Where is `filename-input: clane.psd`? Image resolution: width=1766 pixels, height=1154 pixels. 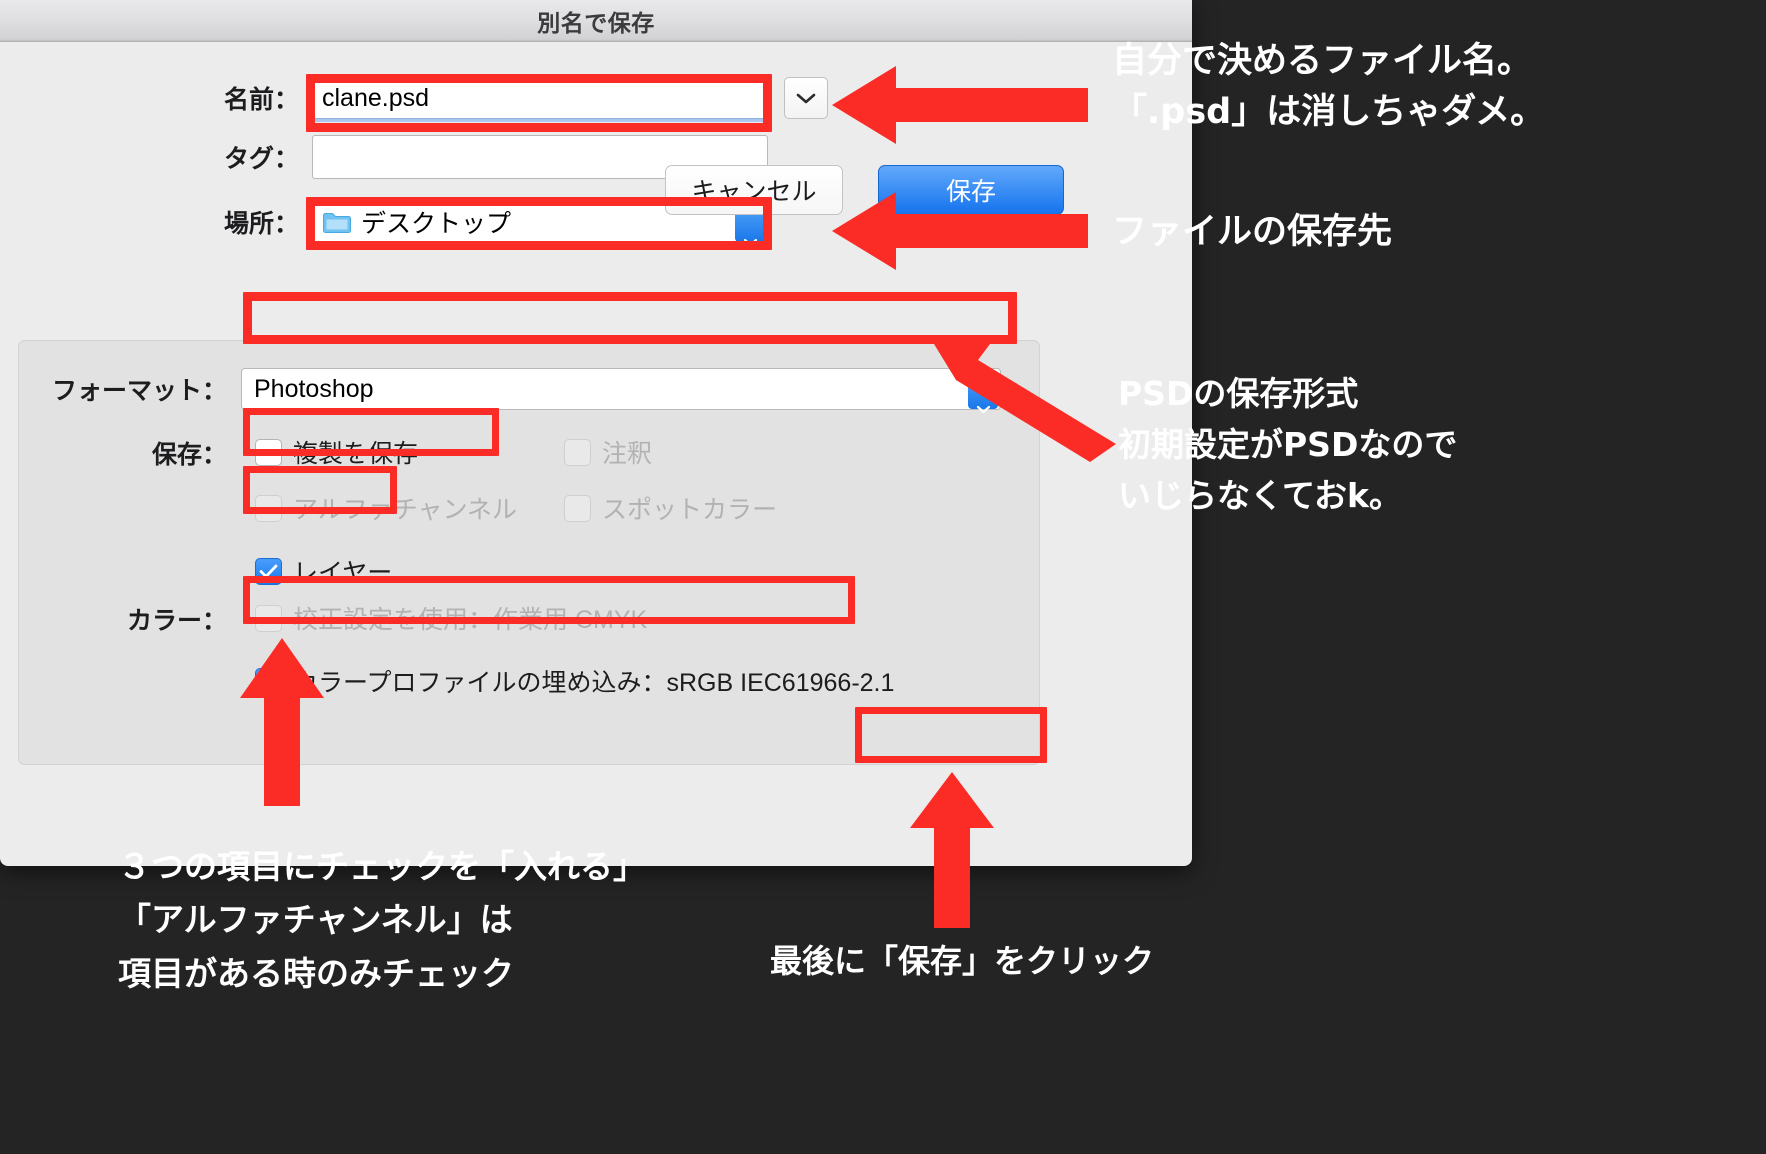
filename-input: clane.psd is located at coordinates (540, 98).